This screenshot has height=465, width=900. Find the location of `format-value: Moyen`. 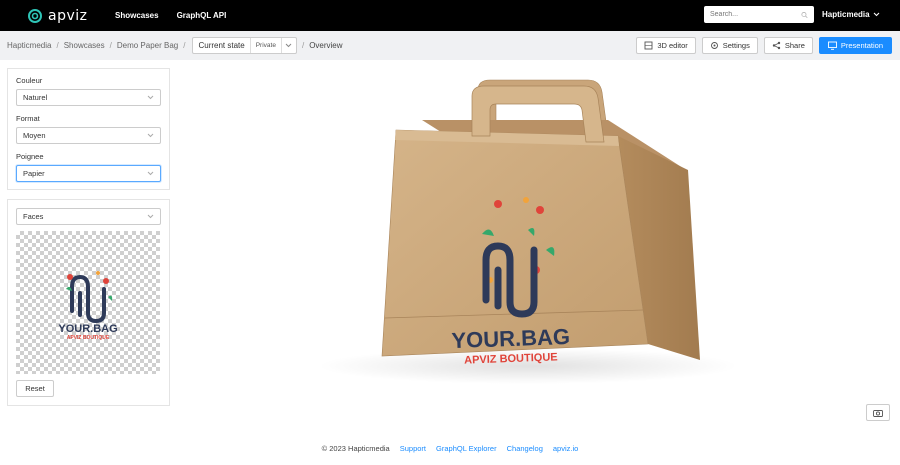

format-value: Moyen is located at coordinates (34, 135).